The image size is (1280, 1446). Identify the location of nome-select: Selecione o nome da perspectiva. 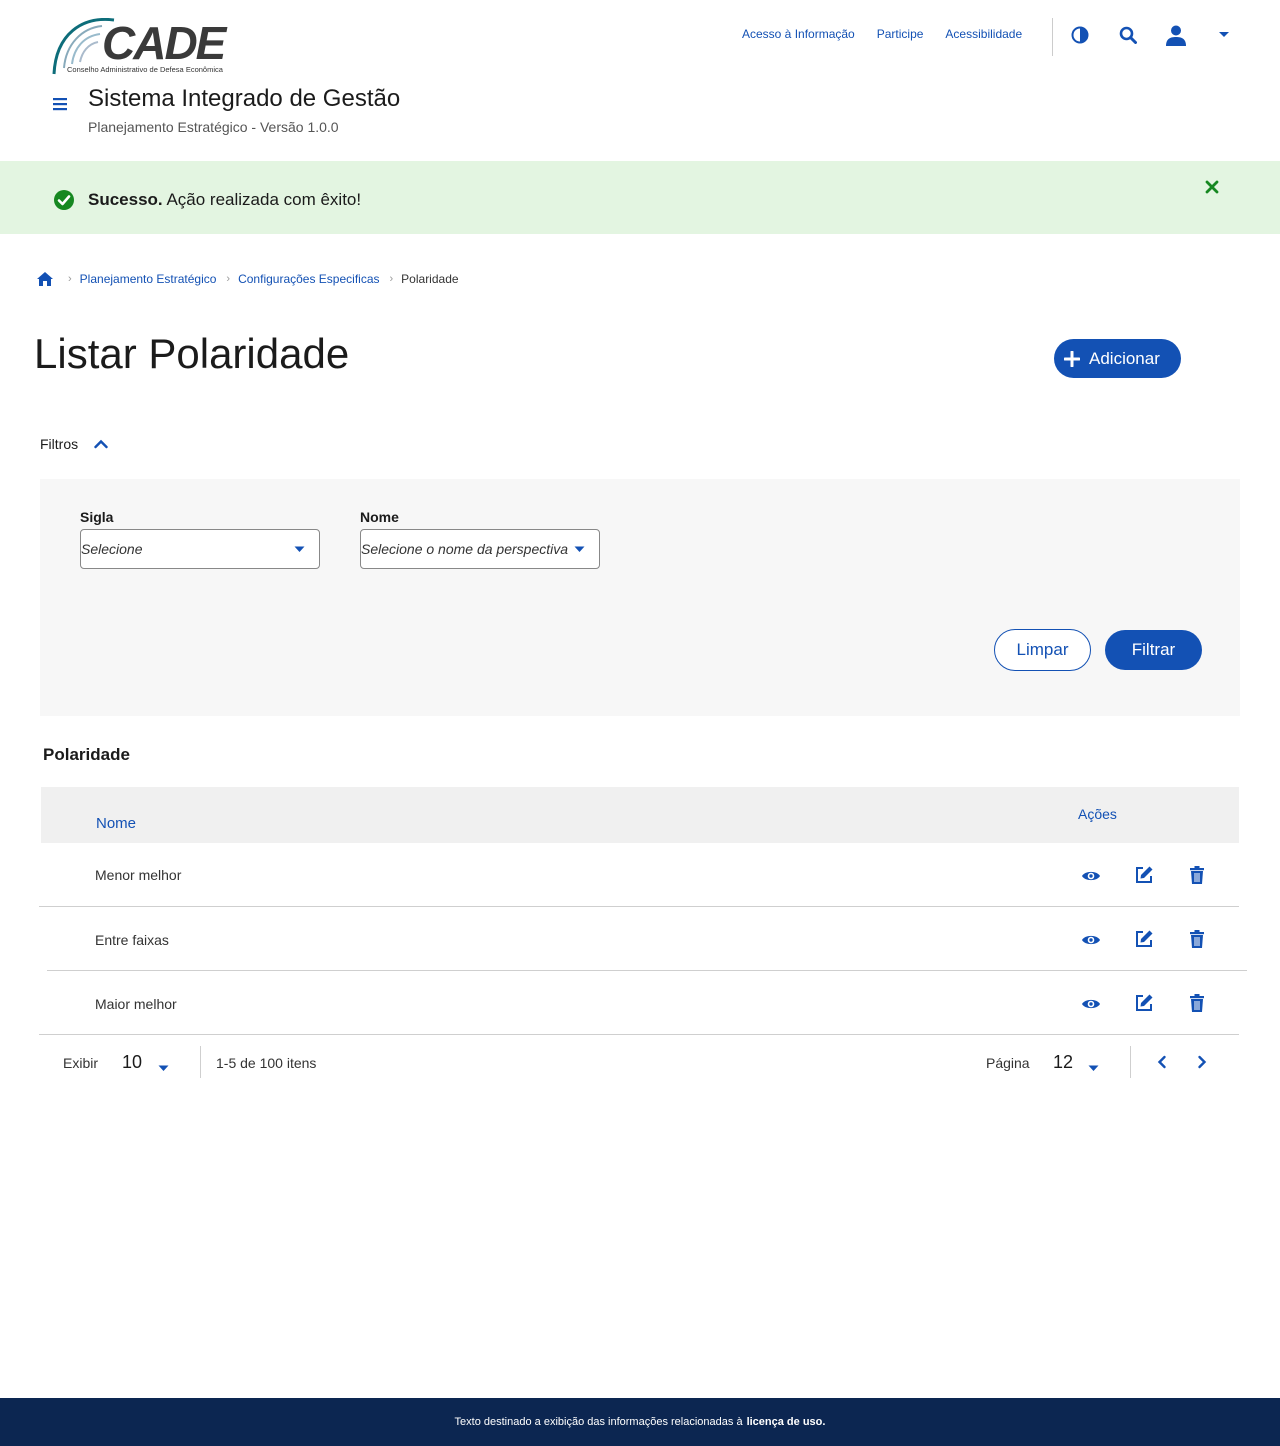
(480, 549).